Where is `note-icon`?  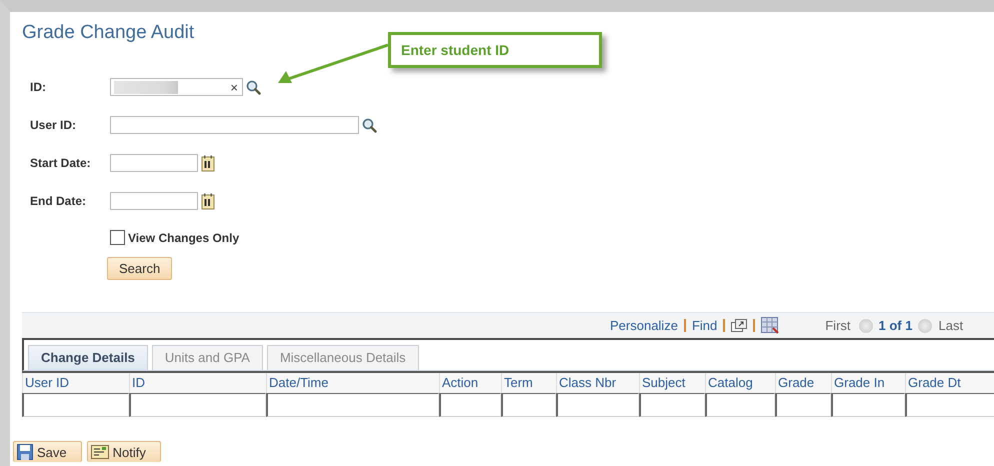
note-icon is located at coordinates (99, 452).